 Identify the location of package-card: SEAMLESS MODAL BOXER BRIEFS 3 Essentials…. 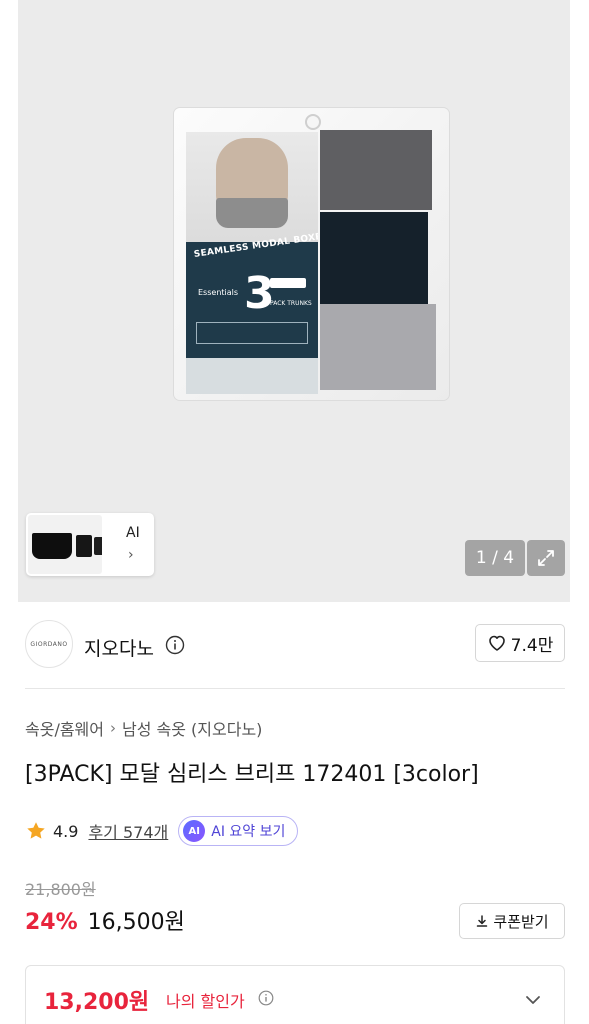
(252, 263).